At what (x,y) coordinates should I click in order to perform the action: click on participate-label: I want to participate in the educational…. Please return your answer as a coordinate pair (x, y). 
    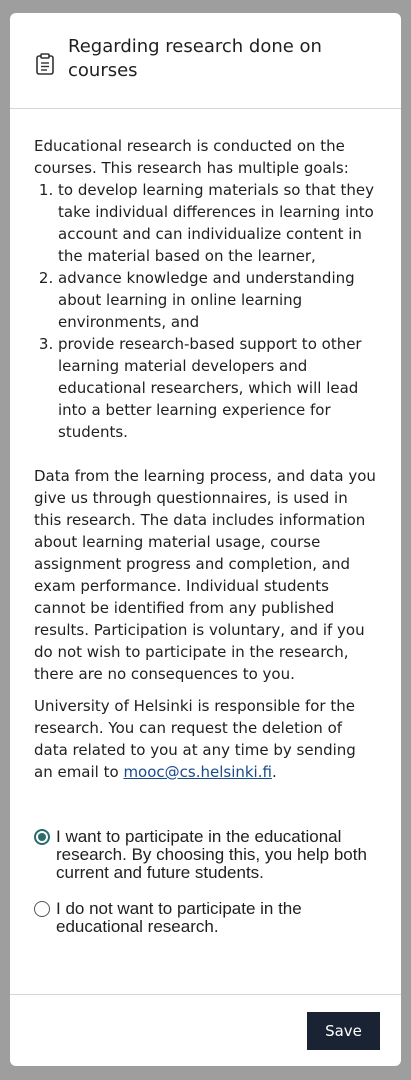
    Looking at the image, I should click on (211, 854).